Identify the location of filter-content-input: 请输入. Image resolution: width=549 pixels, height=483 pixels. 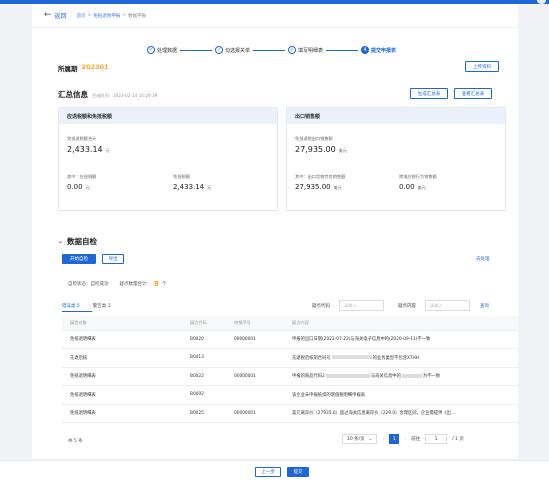
(447, 305).